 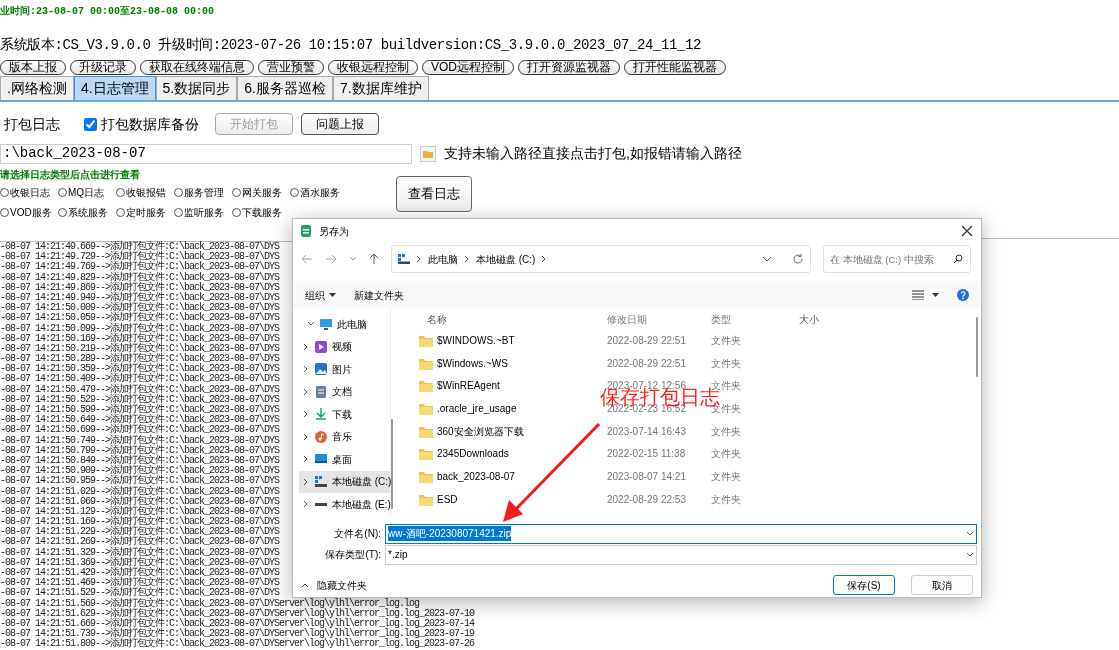 What do you see at coordinates (601, 259) in the screenshot?
I see `address-bar: 此电脑 本地磁盘 (C:)` at bounding box center [601, 259].